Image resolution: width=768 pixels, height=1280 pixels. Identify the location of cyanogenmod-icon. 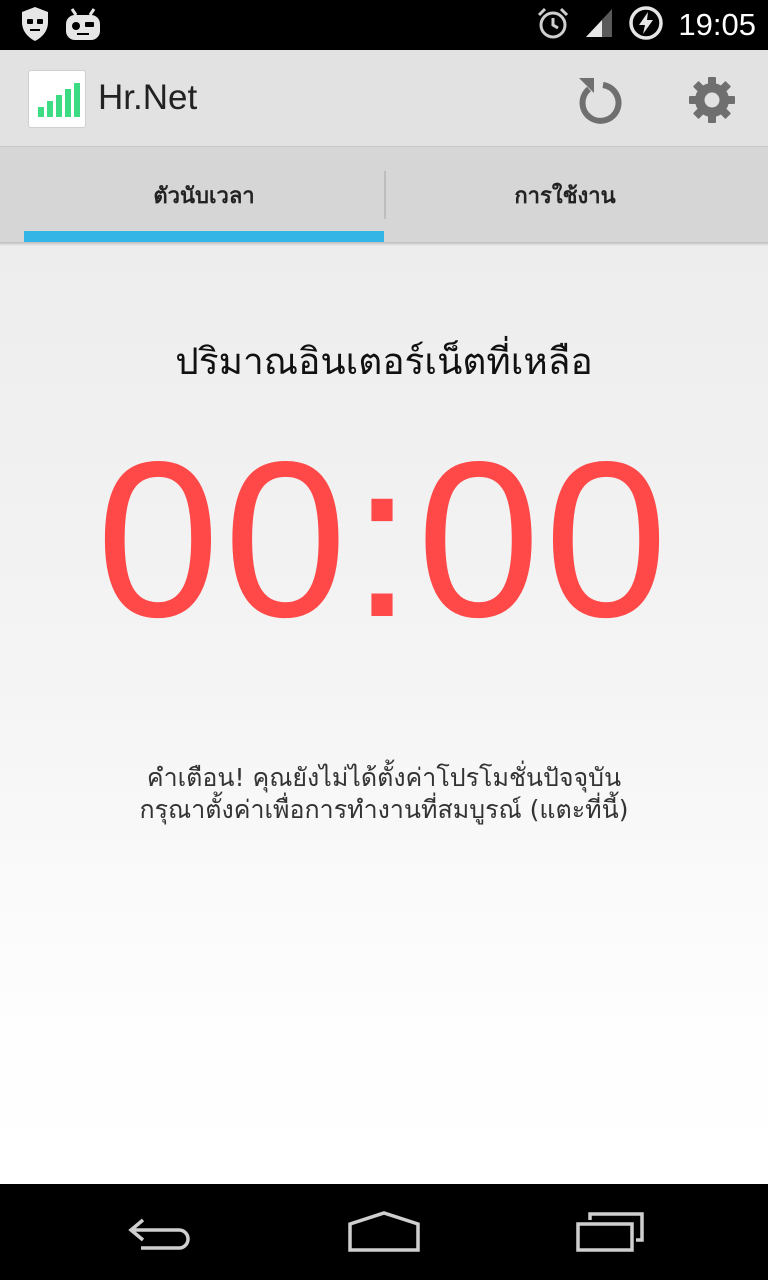
(83, 26).